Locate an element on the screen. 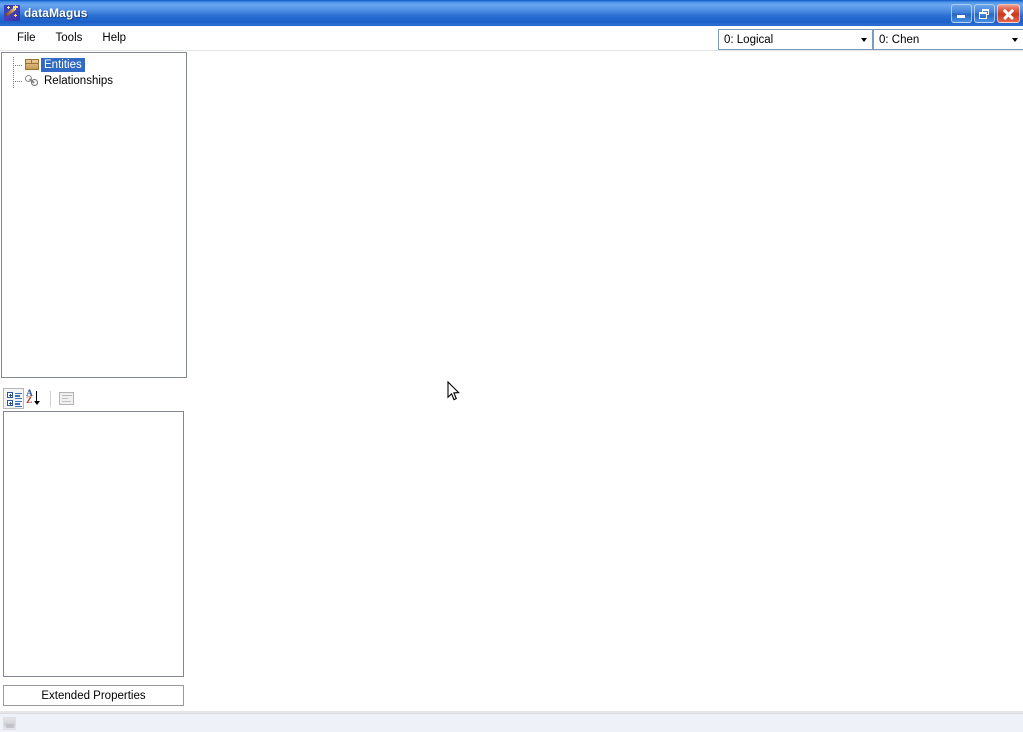 The image size is (1023, 732). model-level-dropdown: 0: Logical is located at coordinates (795, 39).